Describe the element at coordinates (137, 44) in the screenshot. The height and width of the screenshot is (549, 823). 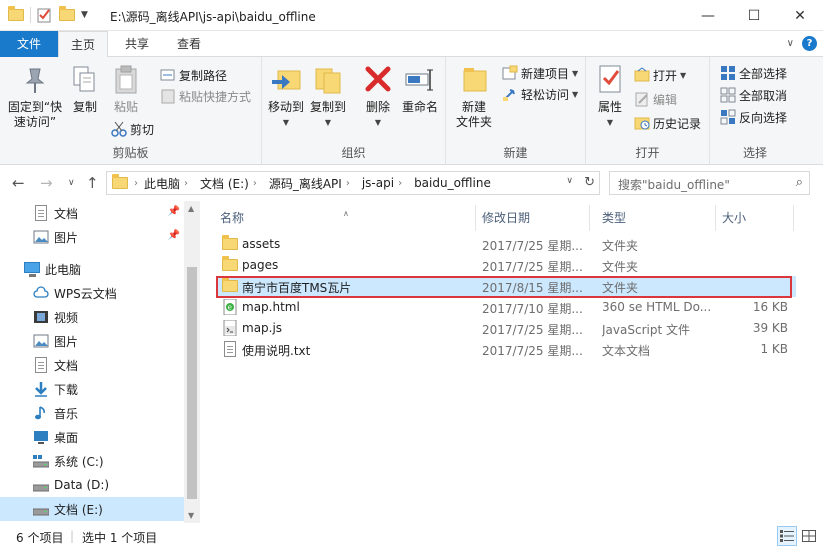
I see `tab-share: 共享` at that location.